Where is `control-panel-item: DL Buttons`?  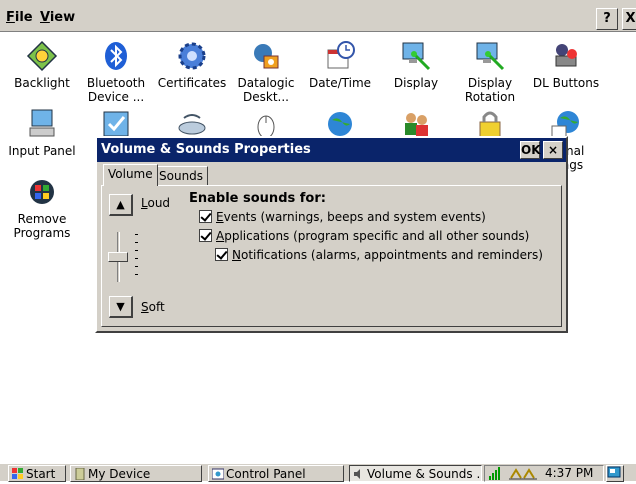
control-panel-item: DL Buttons is located at coordinates (566, 65).